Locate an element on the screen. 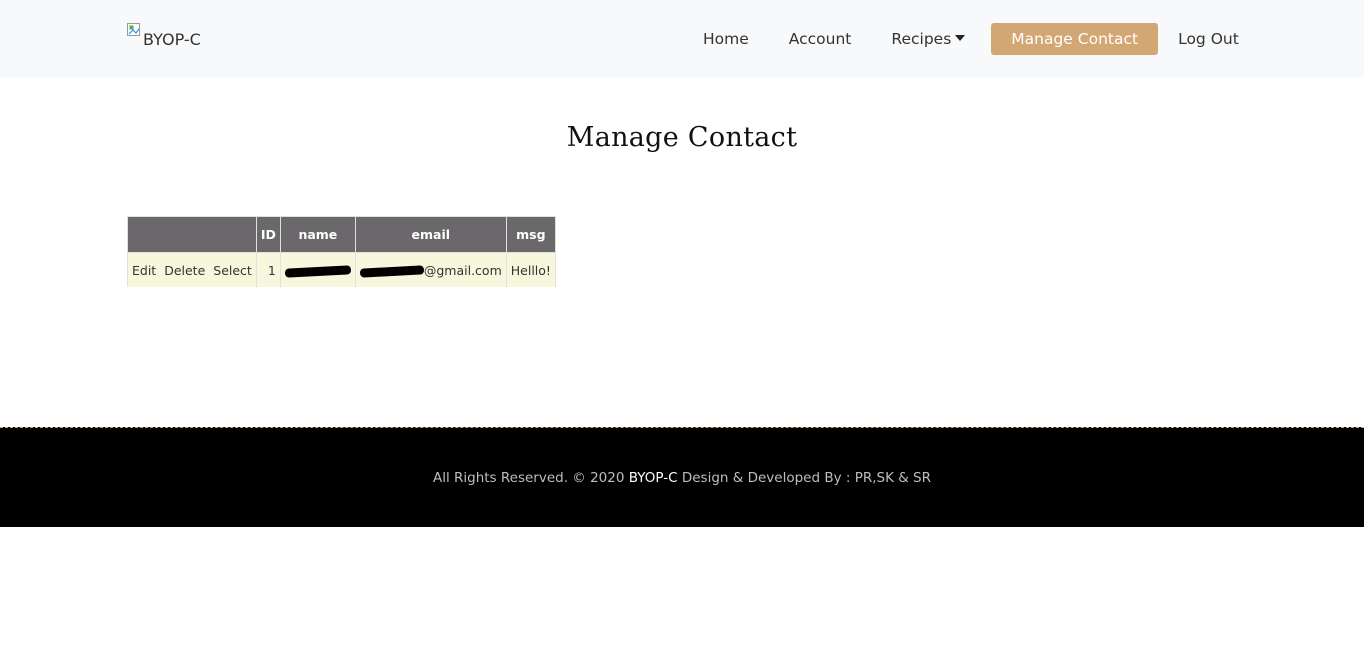 Image resolution: width=1364 pixels, height=649 pixels. cell-email: @gmail.com is located at coordinates (430, 269).